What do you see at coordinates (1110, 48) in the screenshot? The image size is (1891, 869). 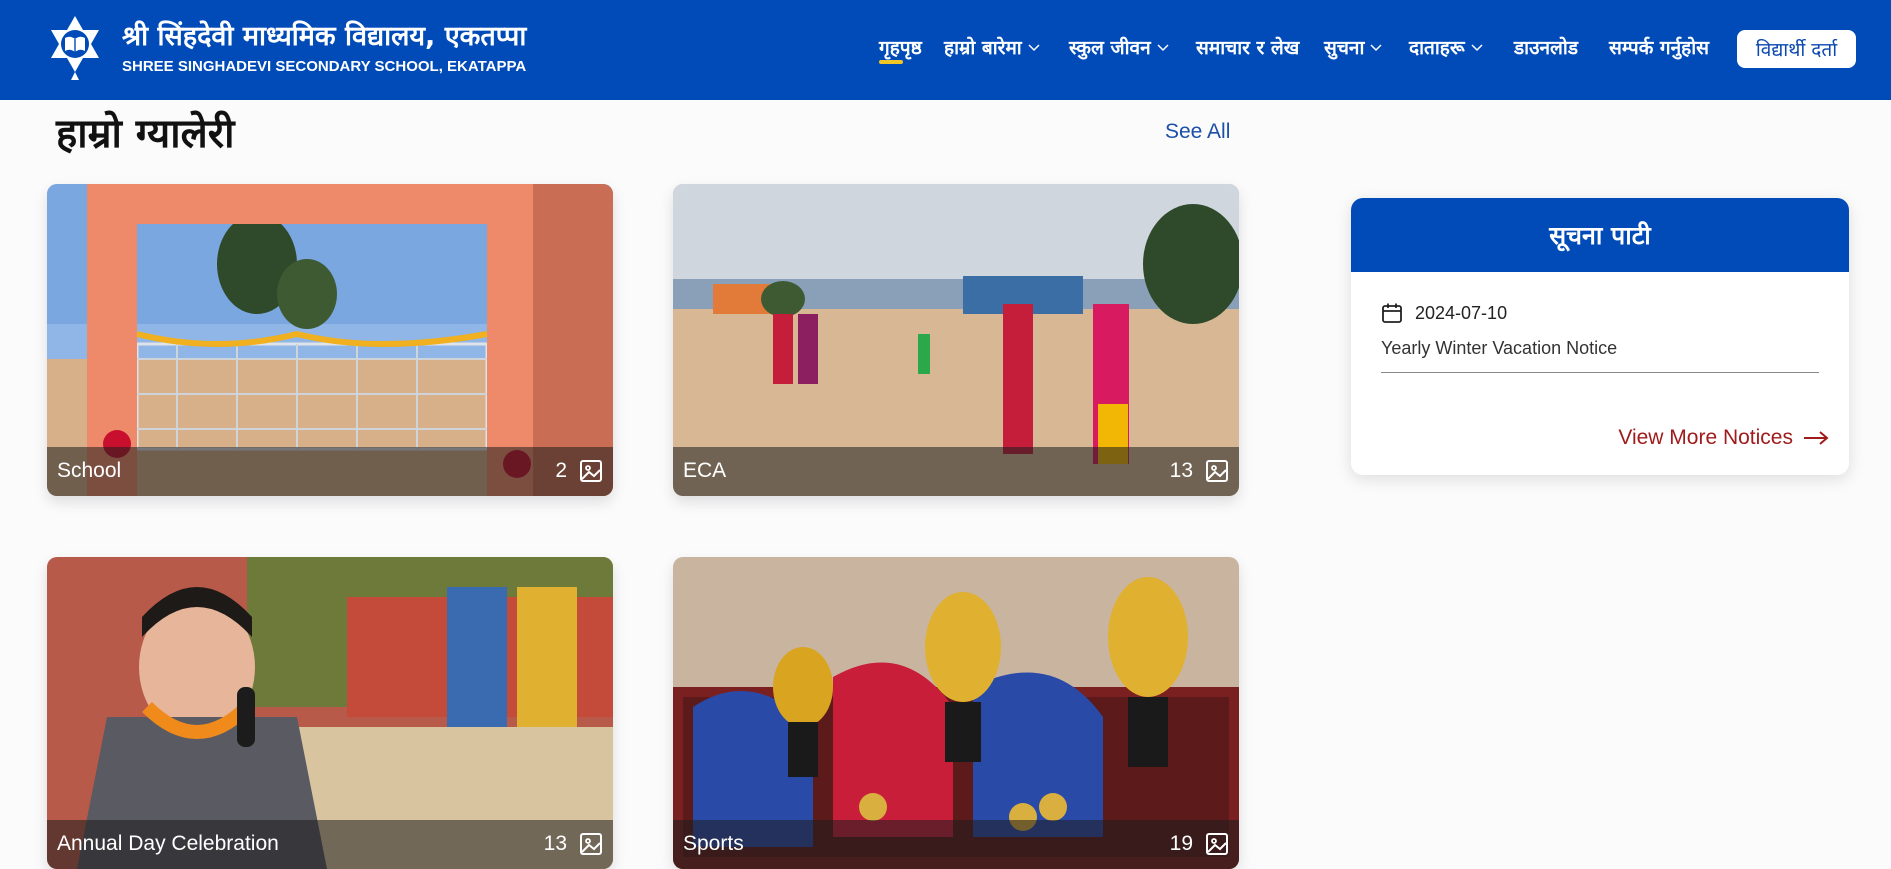 I see `nav-school-life-label: स्कुल जीवन` at bounding box center [1110, 48].